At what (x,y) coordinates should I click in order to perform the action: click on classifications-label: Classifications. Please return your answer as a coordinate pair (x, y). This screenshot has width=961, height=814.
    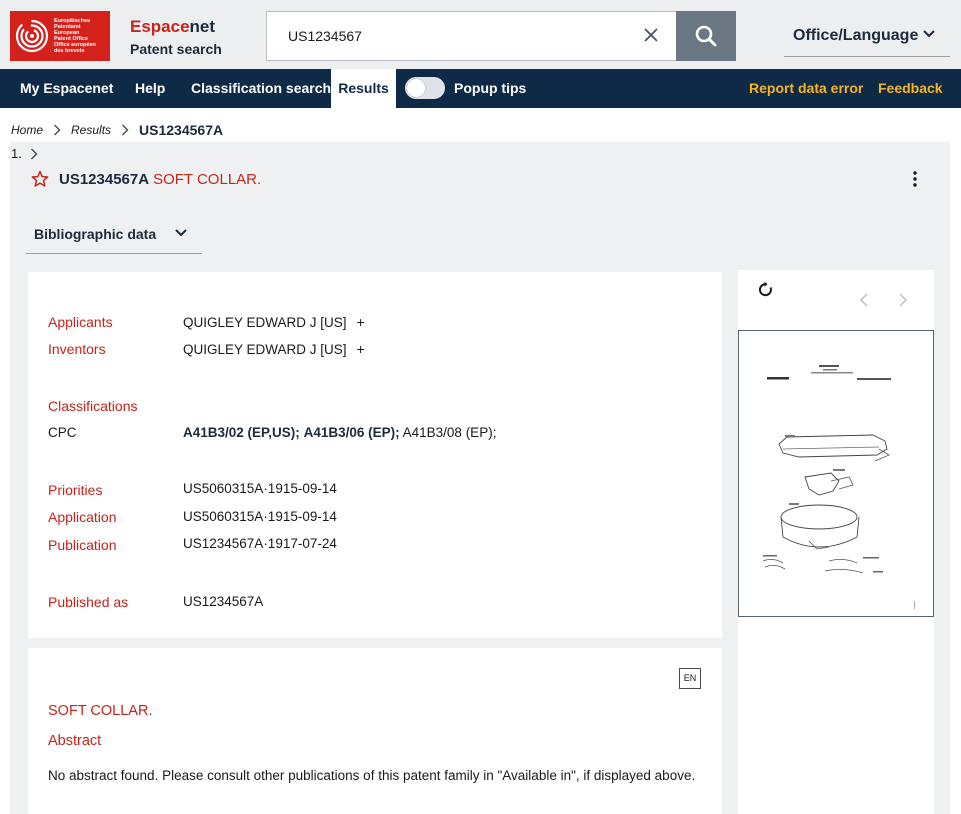
    Looking at the image, I should click on (93, 406).